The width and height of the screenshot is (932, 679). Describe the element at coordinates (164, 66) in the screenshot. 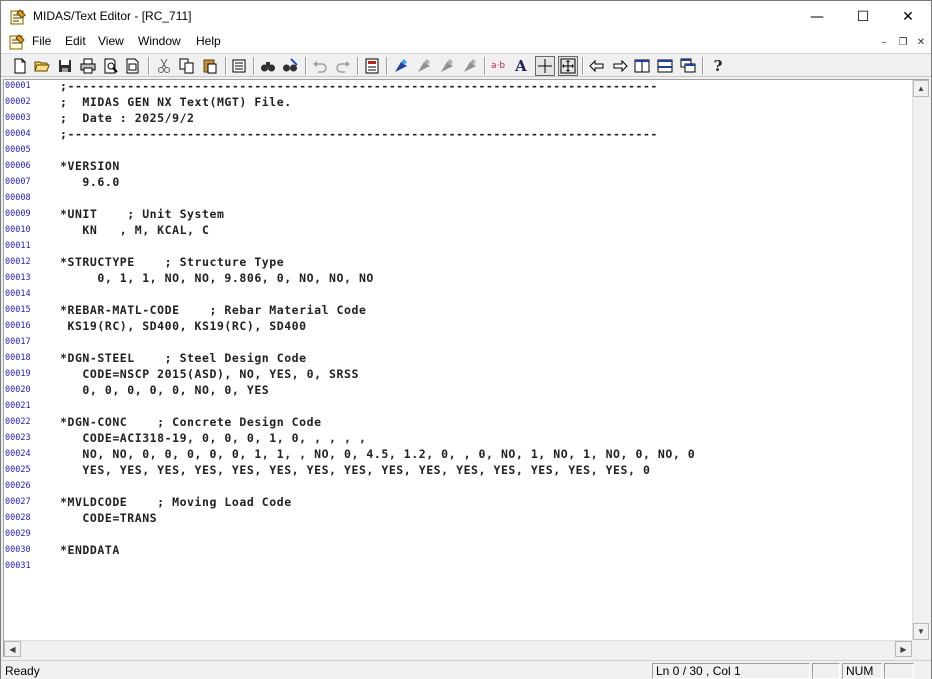

I see `cut-icon` at that location.